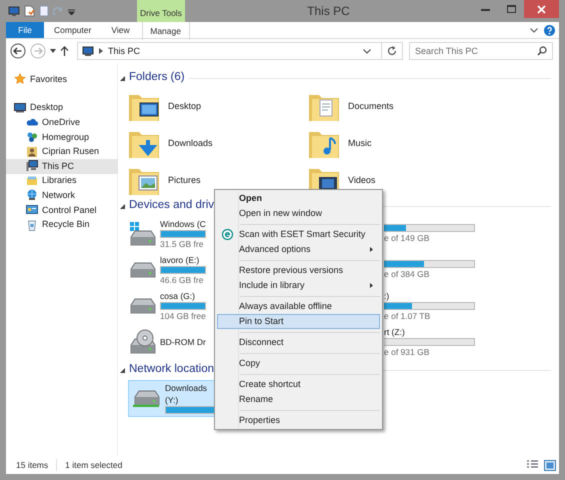 The height and width of the screenshot is (480, 565). What do you see at coordinates (18, 51) in the screenshot?
I see `back-icon` at bounding box center [18, 51].